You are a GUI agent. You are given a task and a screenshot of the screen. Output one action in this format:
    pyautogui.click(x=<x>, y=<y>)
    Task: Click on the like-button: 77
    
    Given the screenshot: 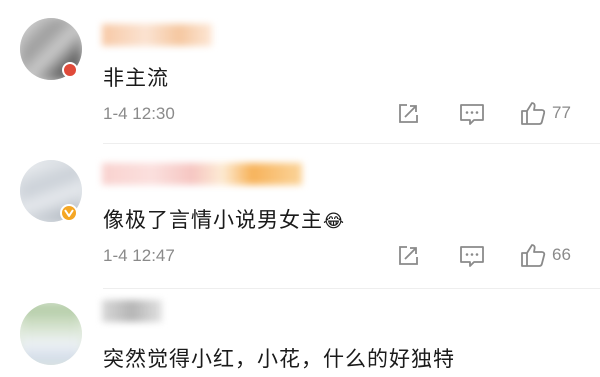 What is the action you would take?
    pyautogui.click(x=545, y=113)
    